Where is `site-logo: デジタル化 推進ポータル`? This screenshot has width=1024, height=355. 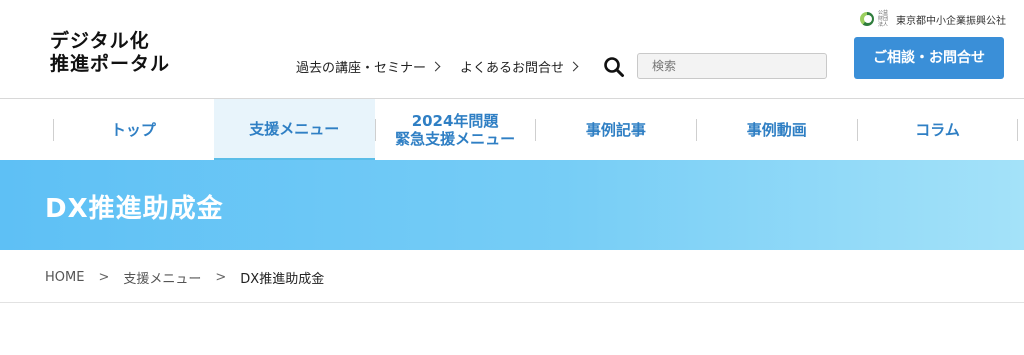
site-logo: デジタル化 推進ポータル is located at coordinates (110, 53).